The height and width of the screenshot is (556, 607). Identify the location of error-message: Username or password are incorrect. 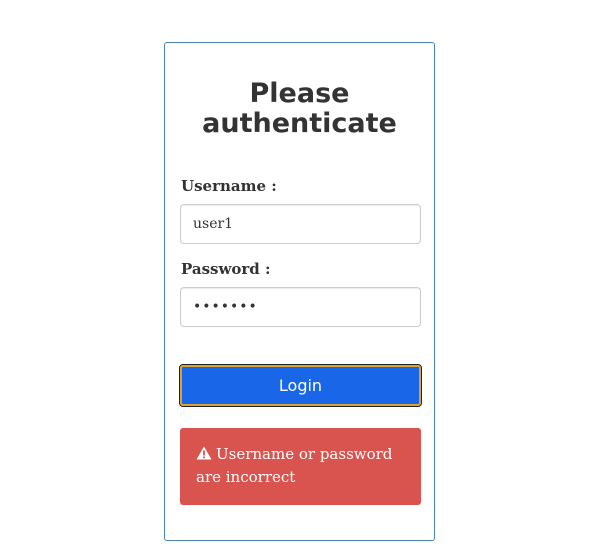
(294, 465).